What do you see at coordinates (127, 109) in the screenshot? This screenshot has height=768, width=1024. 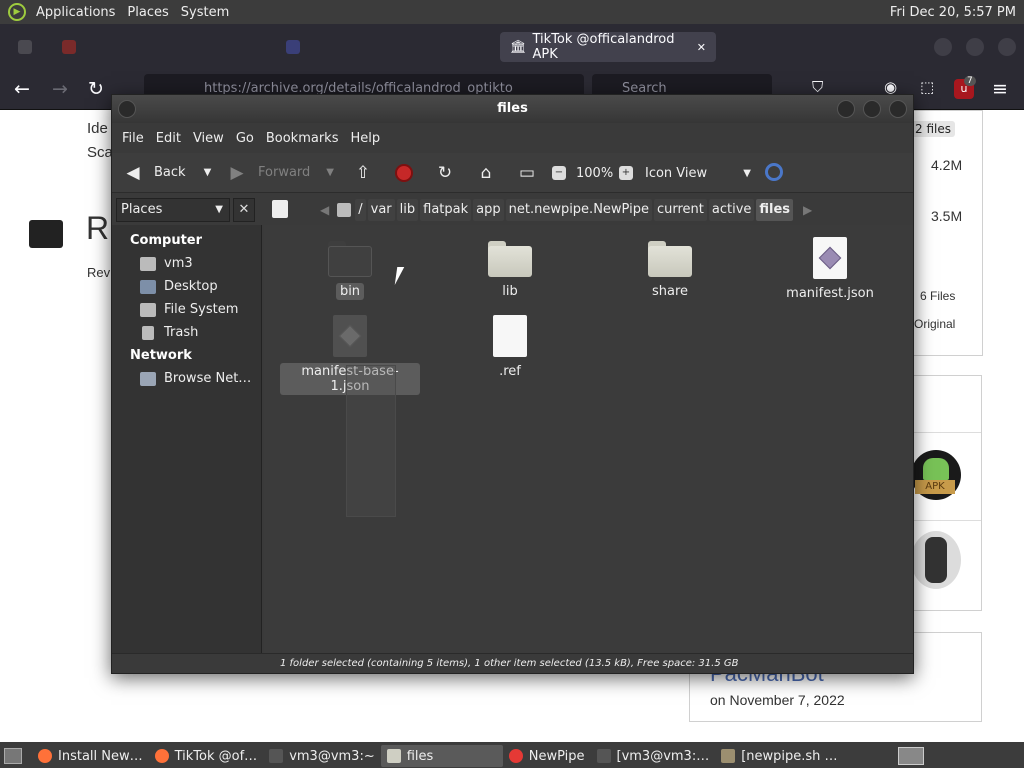 I see `window-menu-icon` at bounding box center [127, 109].